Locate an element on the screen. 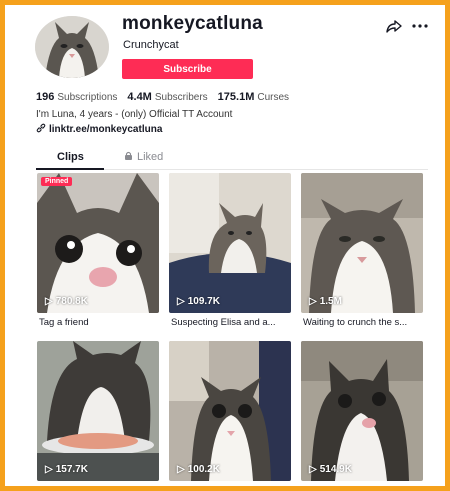 This screenshot has height=491, width=450. view-count: ▷ 514.9K is located at coordinates (330, 469).